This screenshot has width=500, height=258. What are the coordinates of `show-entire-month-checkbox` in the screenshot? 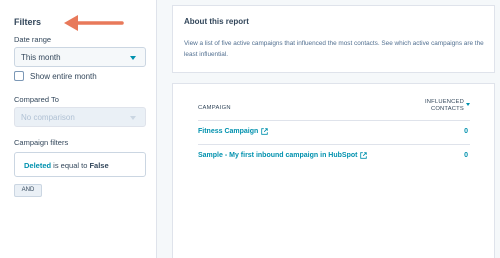 It's located at (19, 76).